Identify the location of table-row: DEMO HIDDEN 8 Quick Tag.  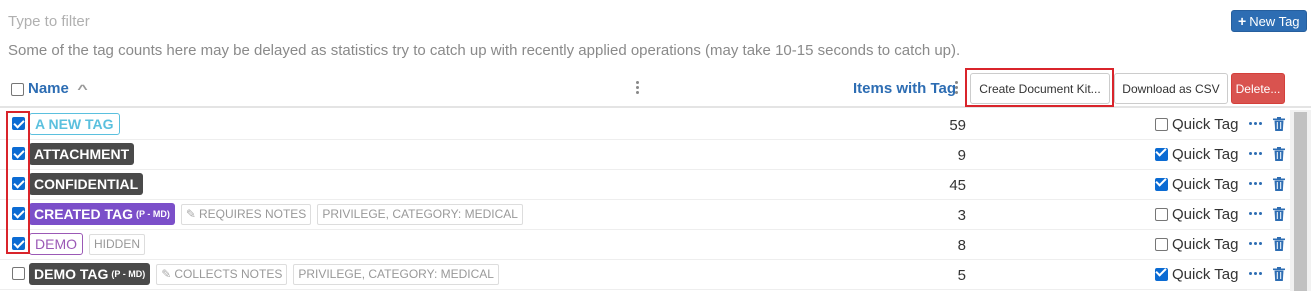
(645, 245).